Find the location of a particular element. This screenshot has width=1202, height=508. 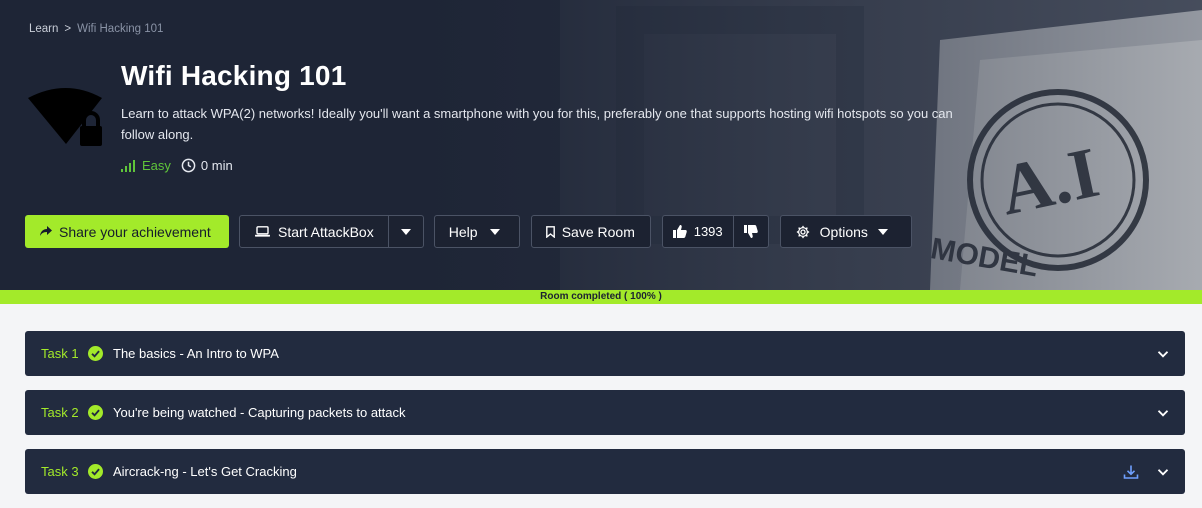

task-title: The basics - An Intro to WPA is located at coordinates (196, 353).